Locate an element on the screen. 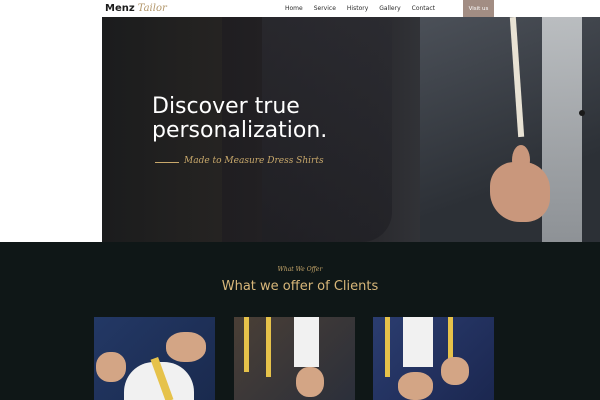 Image resolution: width=600 pixels, height=400 pixels. nav-link-home: Home is located at coordinates (294, 8).